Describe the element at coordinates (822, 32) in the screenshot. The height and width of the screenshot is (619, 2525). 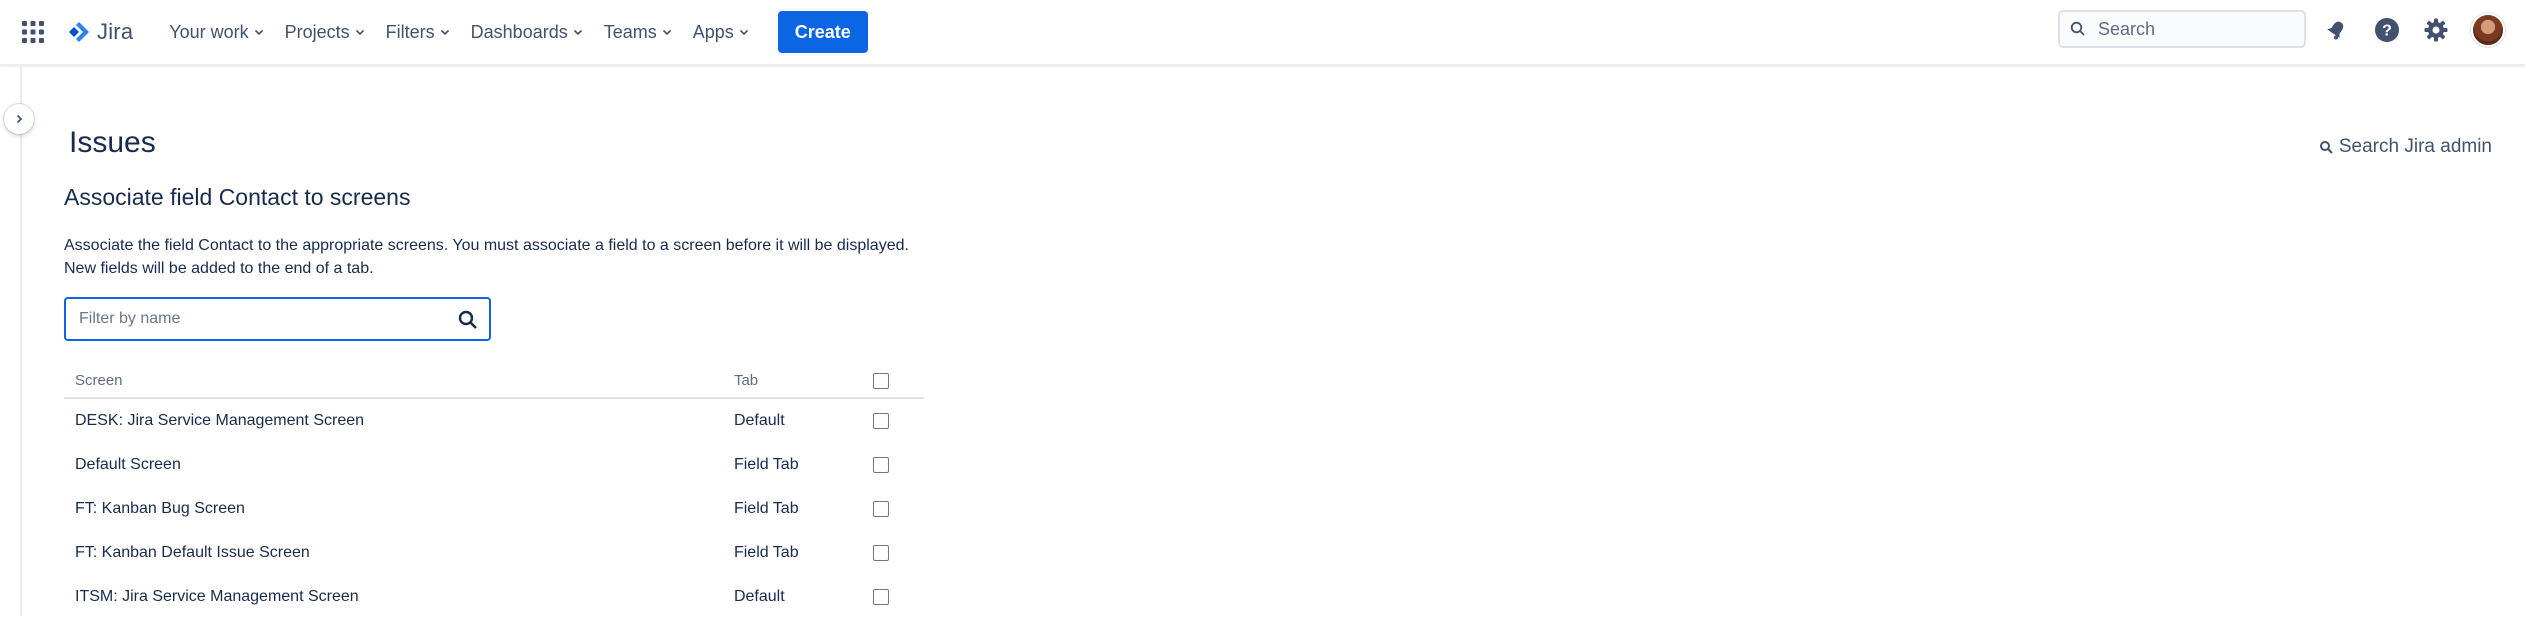
I see `create-button: Create` at that location.